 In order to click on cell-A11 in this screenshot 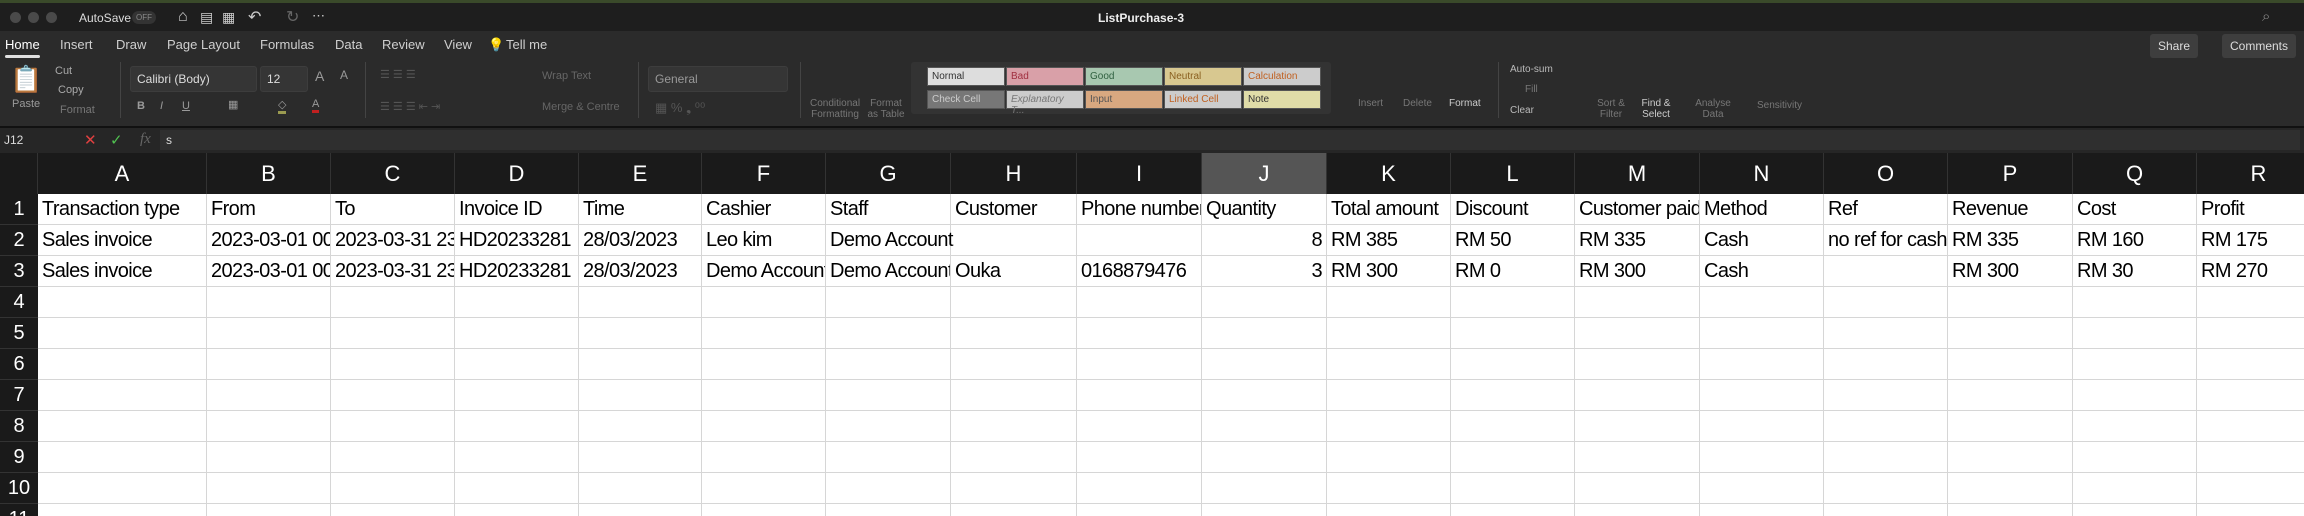, I will do `click(122, 510)`.